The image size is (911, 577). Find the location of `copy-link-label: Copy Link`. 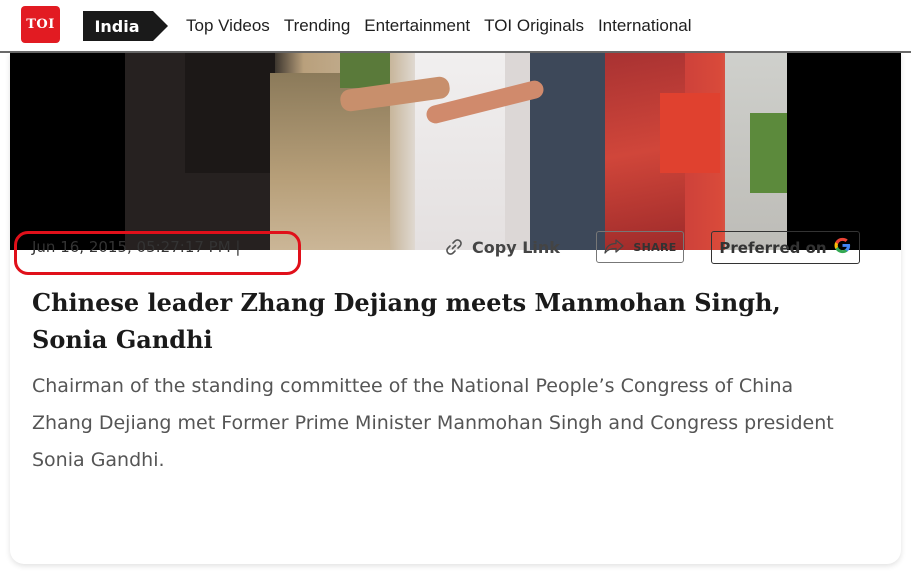

copy-link-label: Copy Link is located at coordinates (516, 247).